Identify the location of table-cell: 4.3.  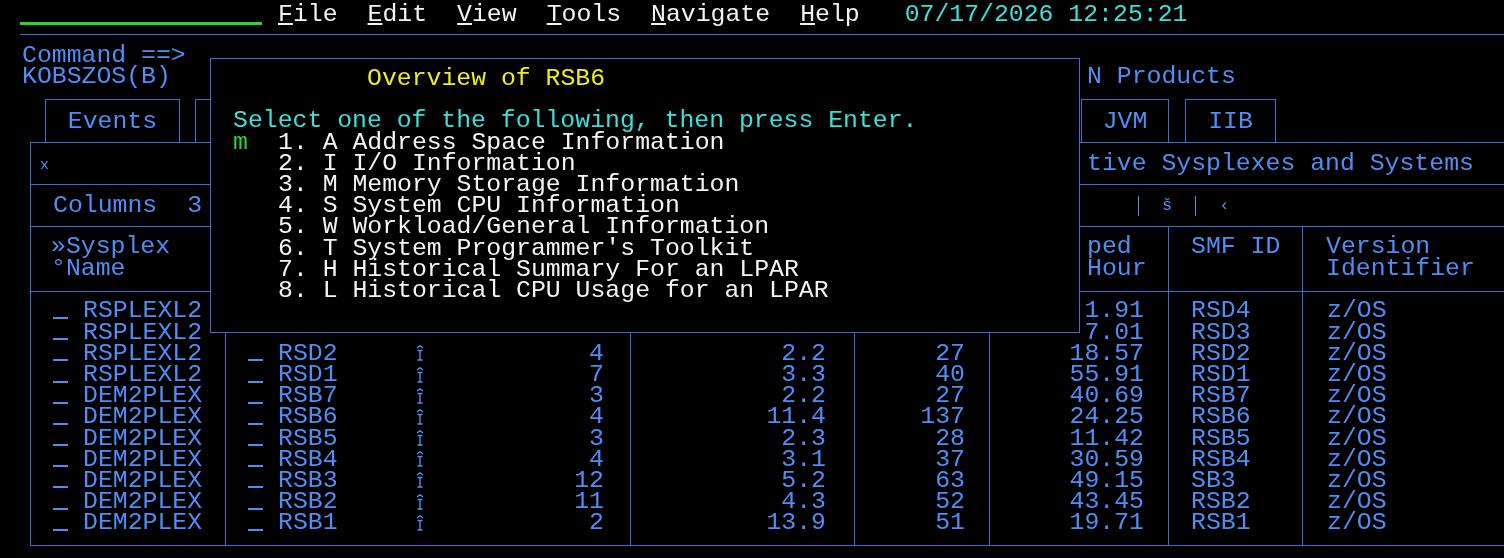
(803, 502).